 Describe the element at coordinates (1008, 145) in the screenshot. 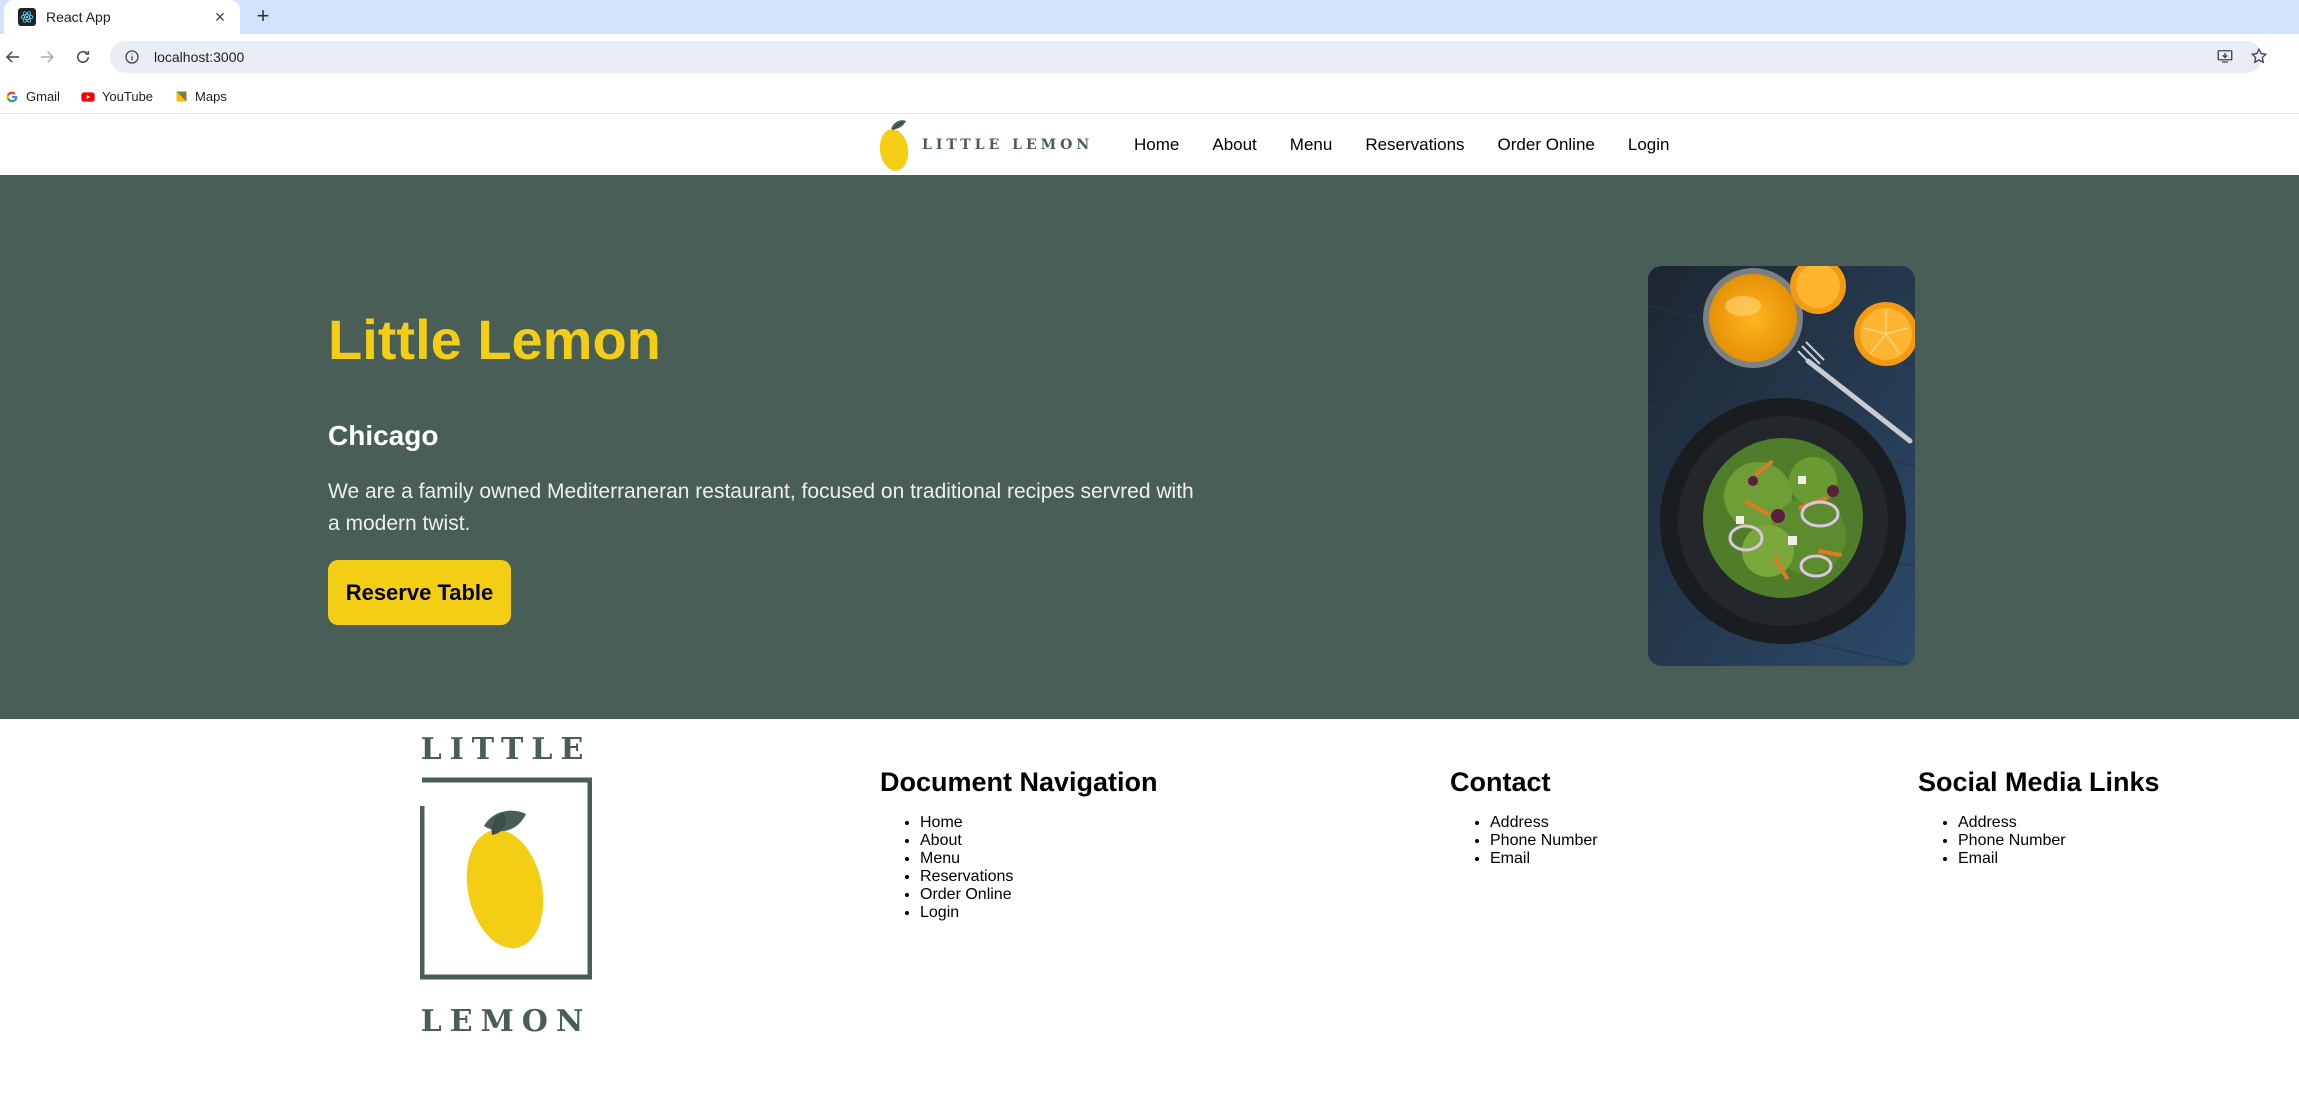

I see `logo-text: LITTLE LEMON` at that location.